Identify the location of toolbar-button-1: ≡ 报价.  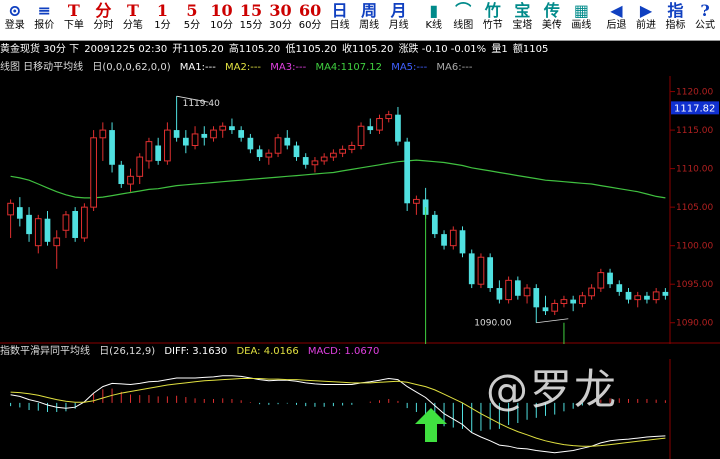
(45, 20).